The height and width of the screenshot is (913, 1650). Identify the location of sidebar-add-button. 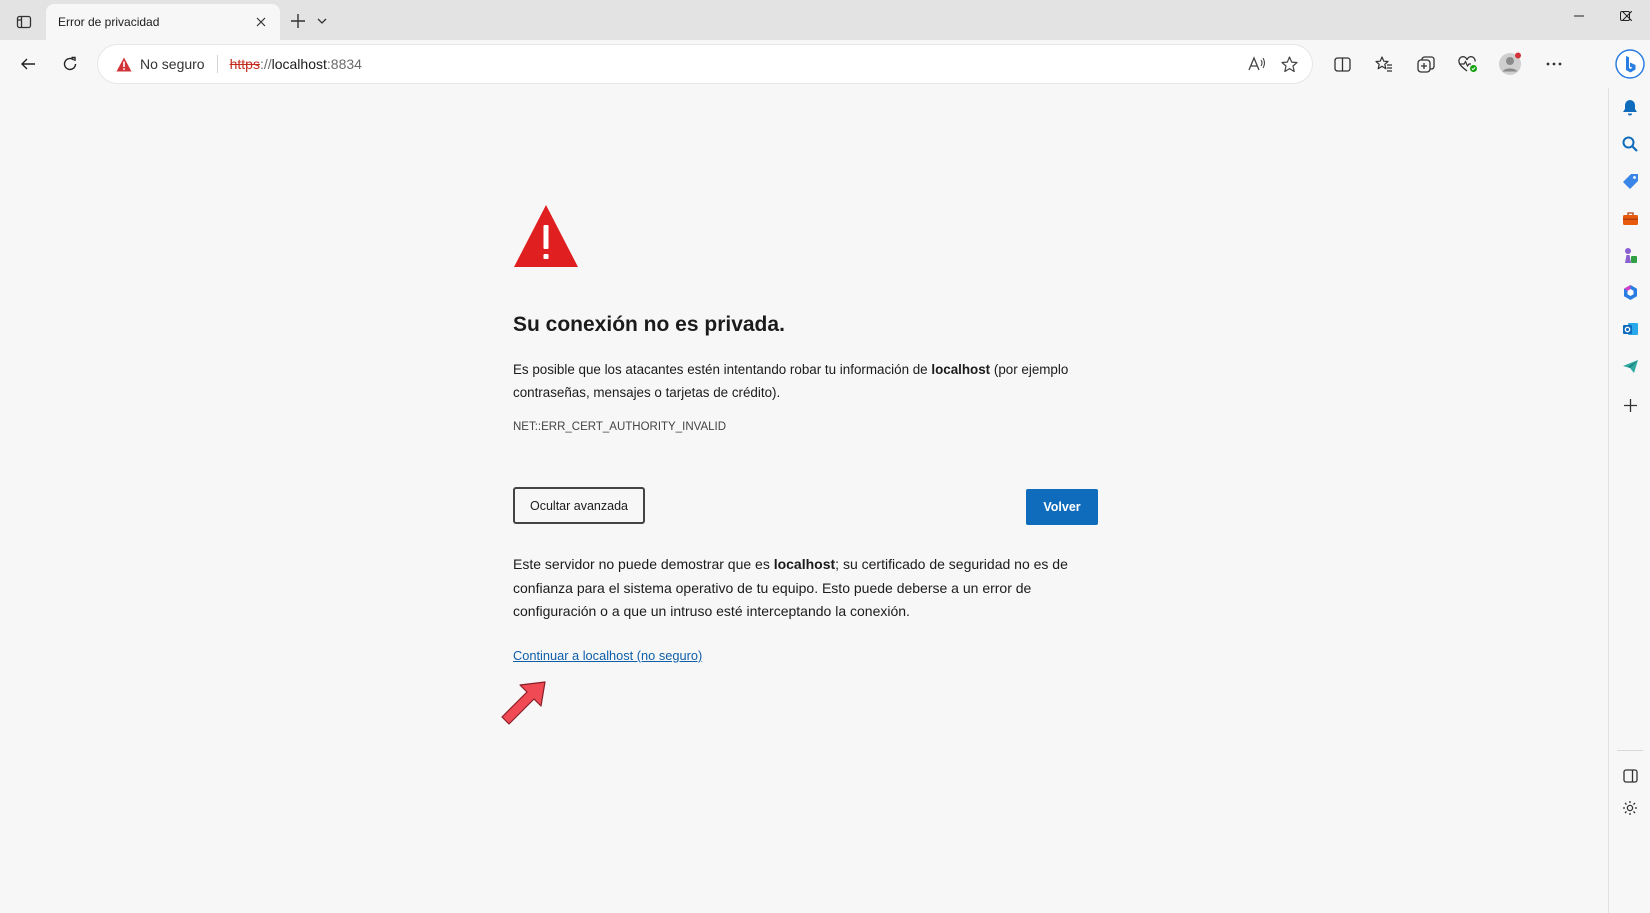
(1630, 405).